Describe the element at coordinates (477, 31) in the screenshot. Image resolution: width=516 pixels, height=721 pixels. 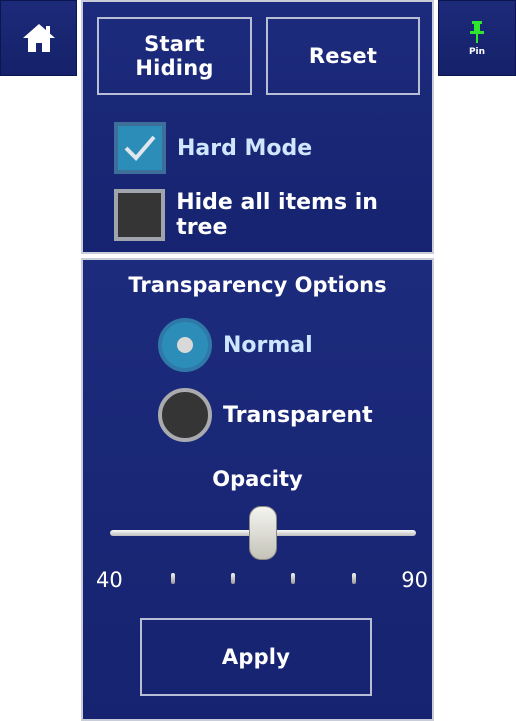
I see `pin-icon` at that location.